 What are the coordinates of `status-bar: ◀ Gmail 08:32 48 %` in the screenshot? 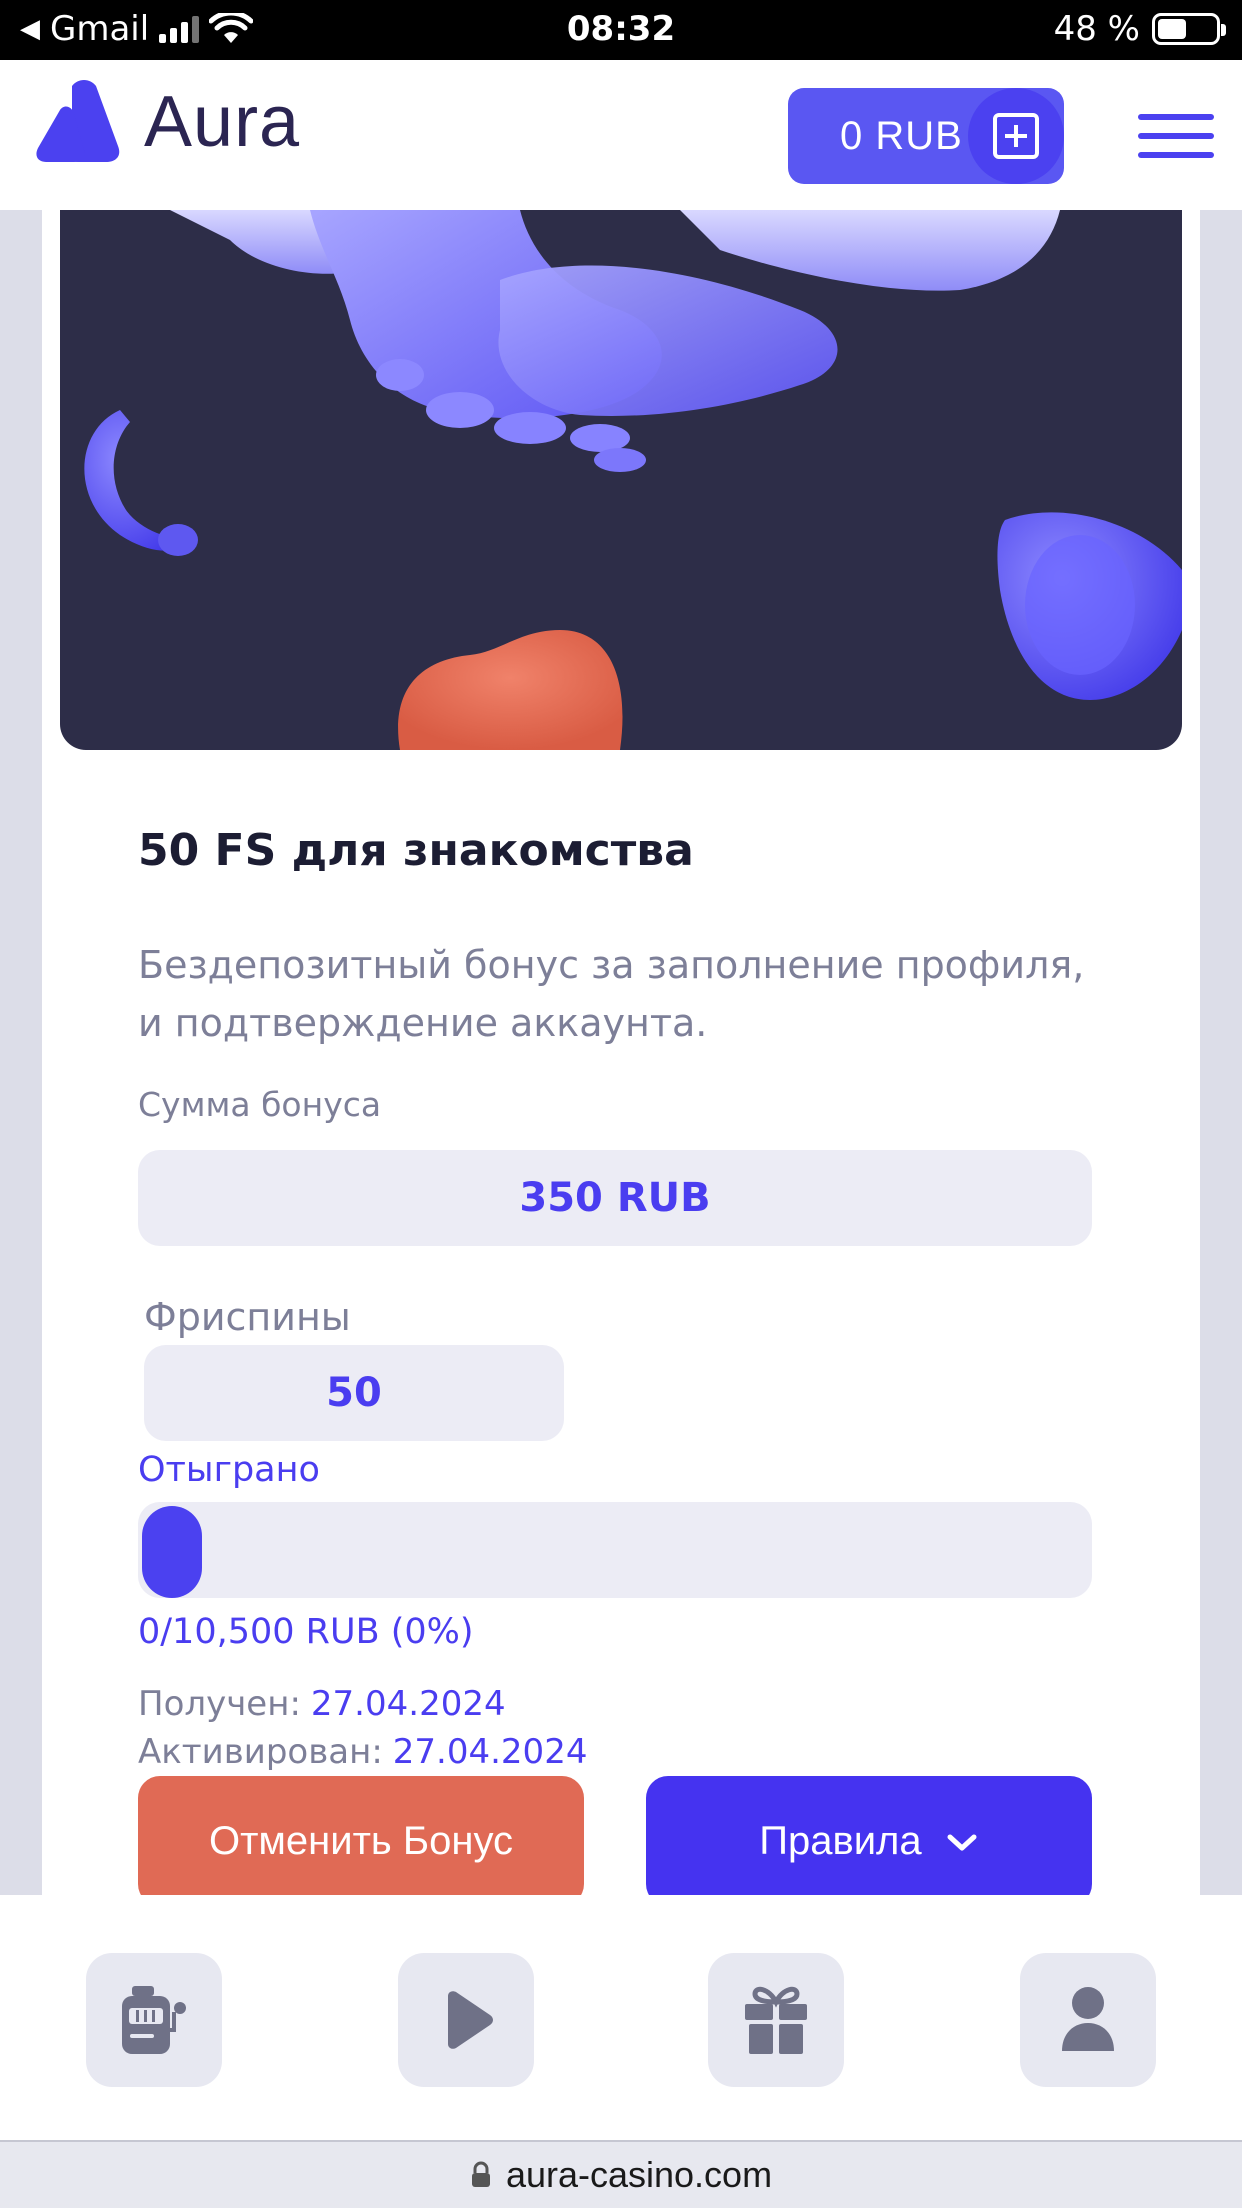 It's located at (621, 30).